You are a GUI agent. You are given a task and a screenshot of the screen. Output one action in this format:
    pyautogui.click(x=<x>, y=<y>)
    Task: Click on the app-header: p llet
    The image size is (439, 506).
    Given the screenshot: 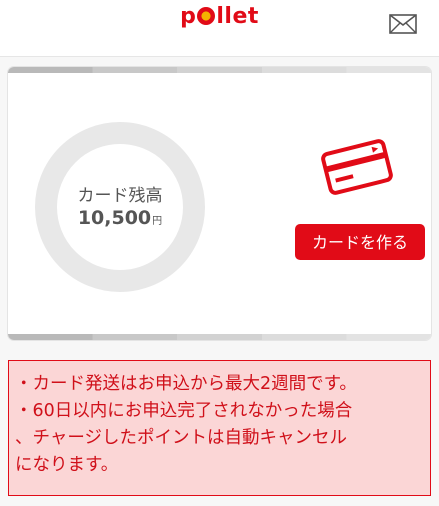 What is the action you would take?
    pyautogui.click(x=219, y=28)
    